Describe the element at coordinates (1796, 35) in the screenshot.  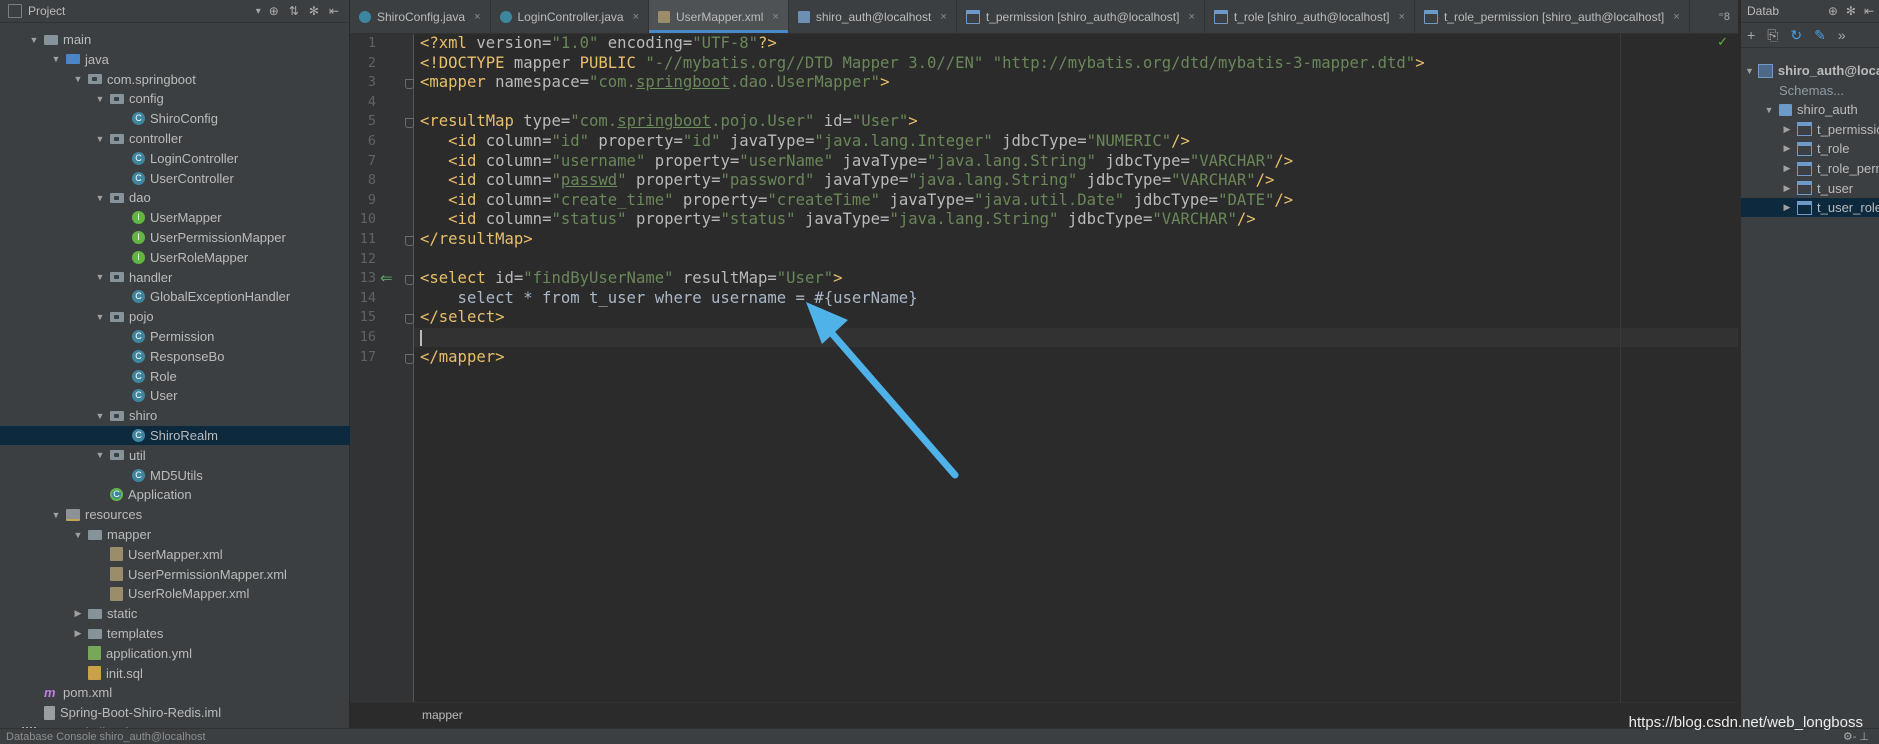
I see `db-toolbar-icon: ↻` at that location.